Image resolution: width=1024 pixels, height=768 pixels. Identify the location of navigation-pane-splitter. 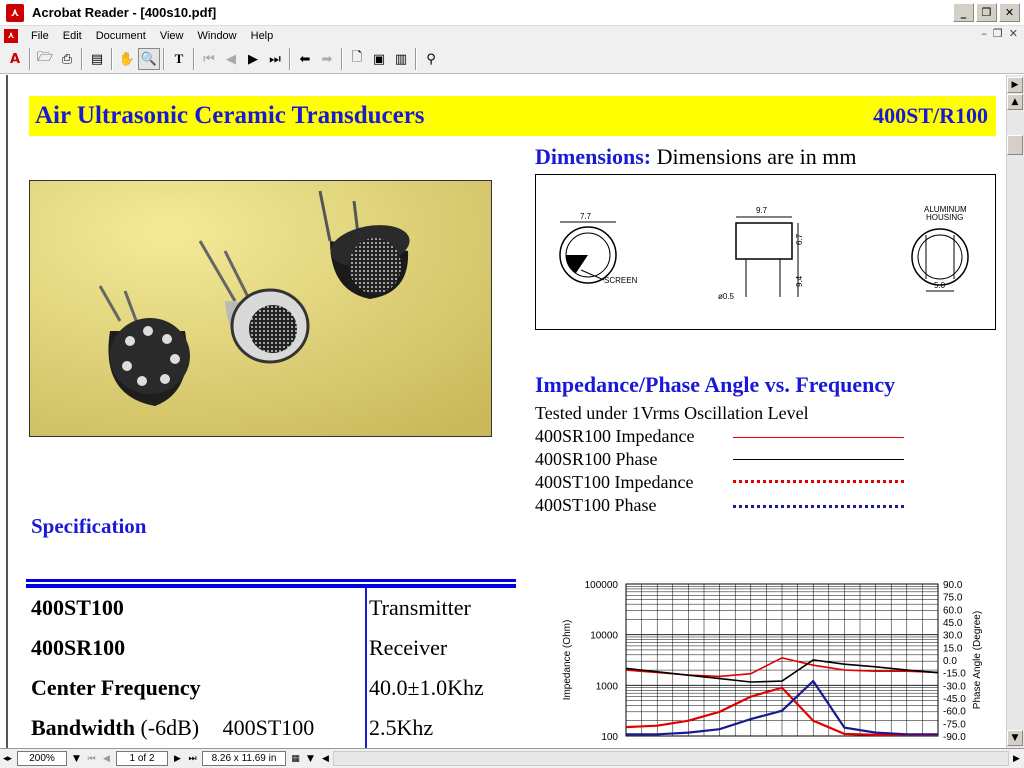
(4, 411).